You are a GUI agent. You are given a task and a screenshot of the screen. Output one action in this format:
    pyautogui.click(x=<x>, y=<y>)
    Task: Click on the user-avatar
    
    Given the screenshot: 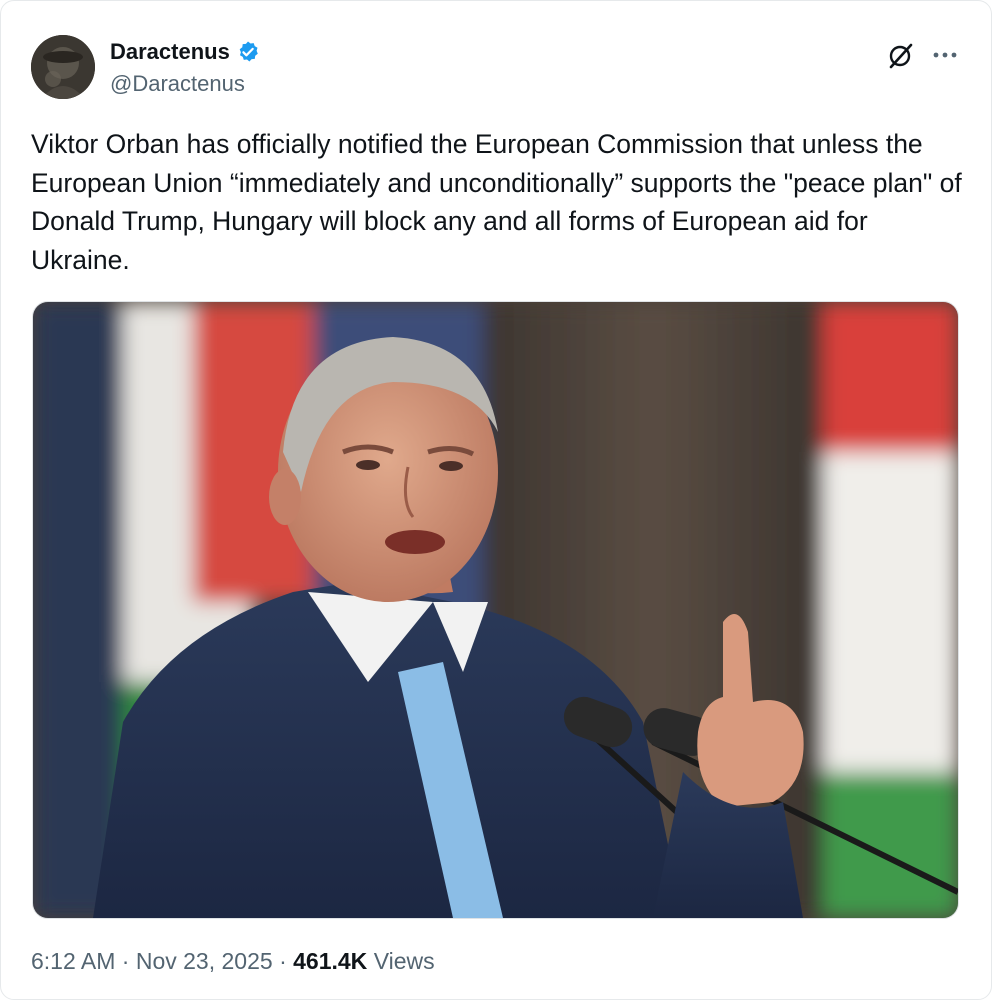 What is the action you would take?
    pyautogui.click(x=63, y=67)
    